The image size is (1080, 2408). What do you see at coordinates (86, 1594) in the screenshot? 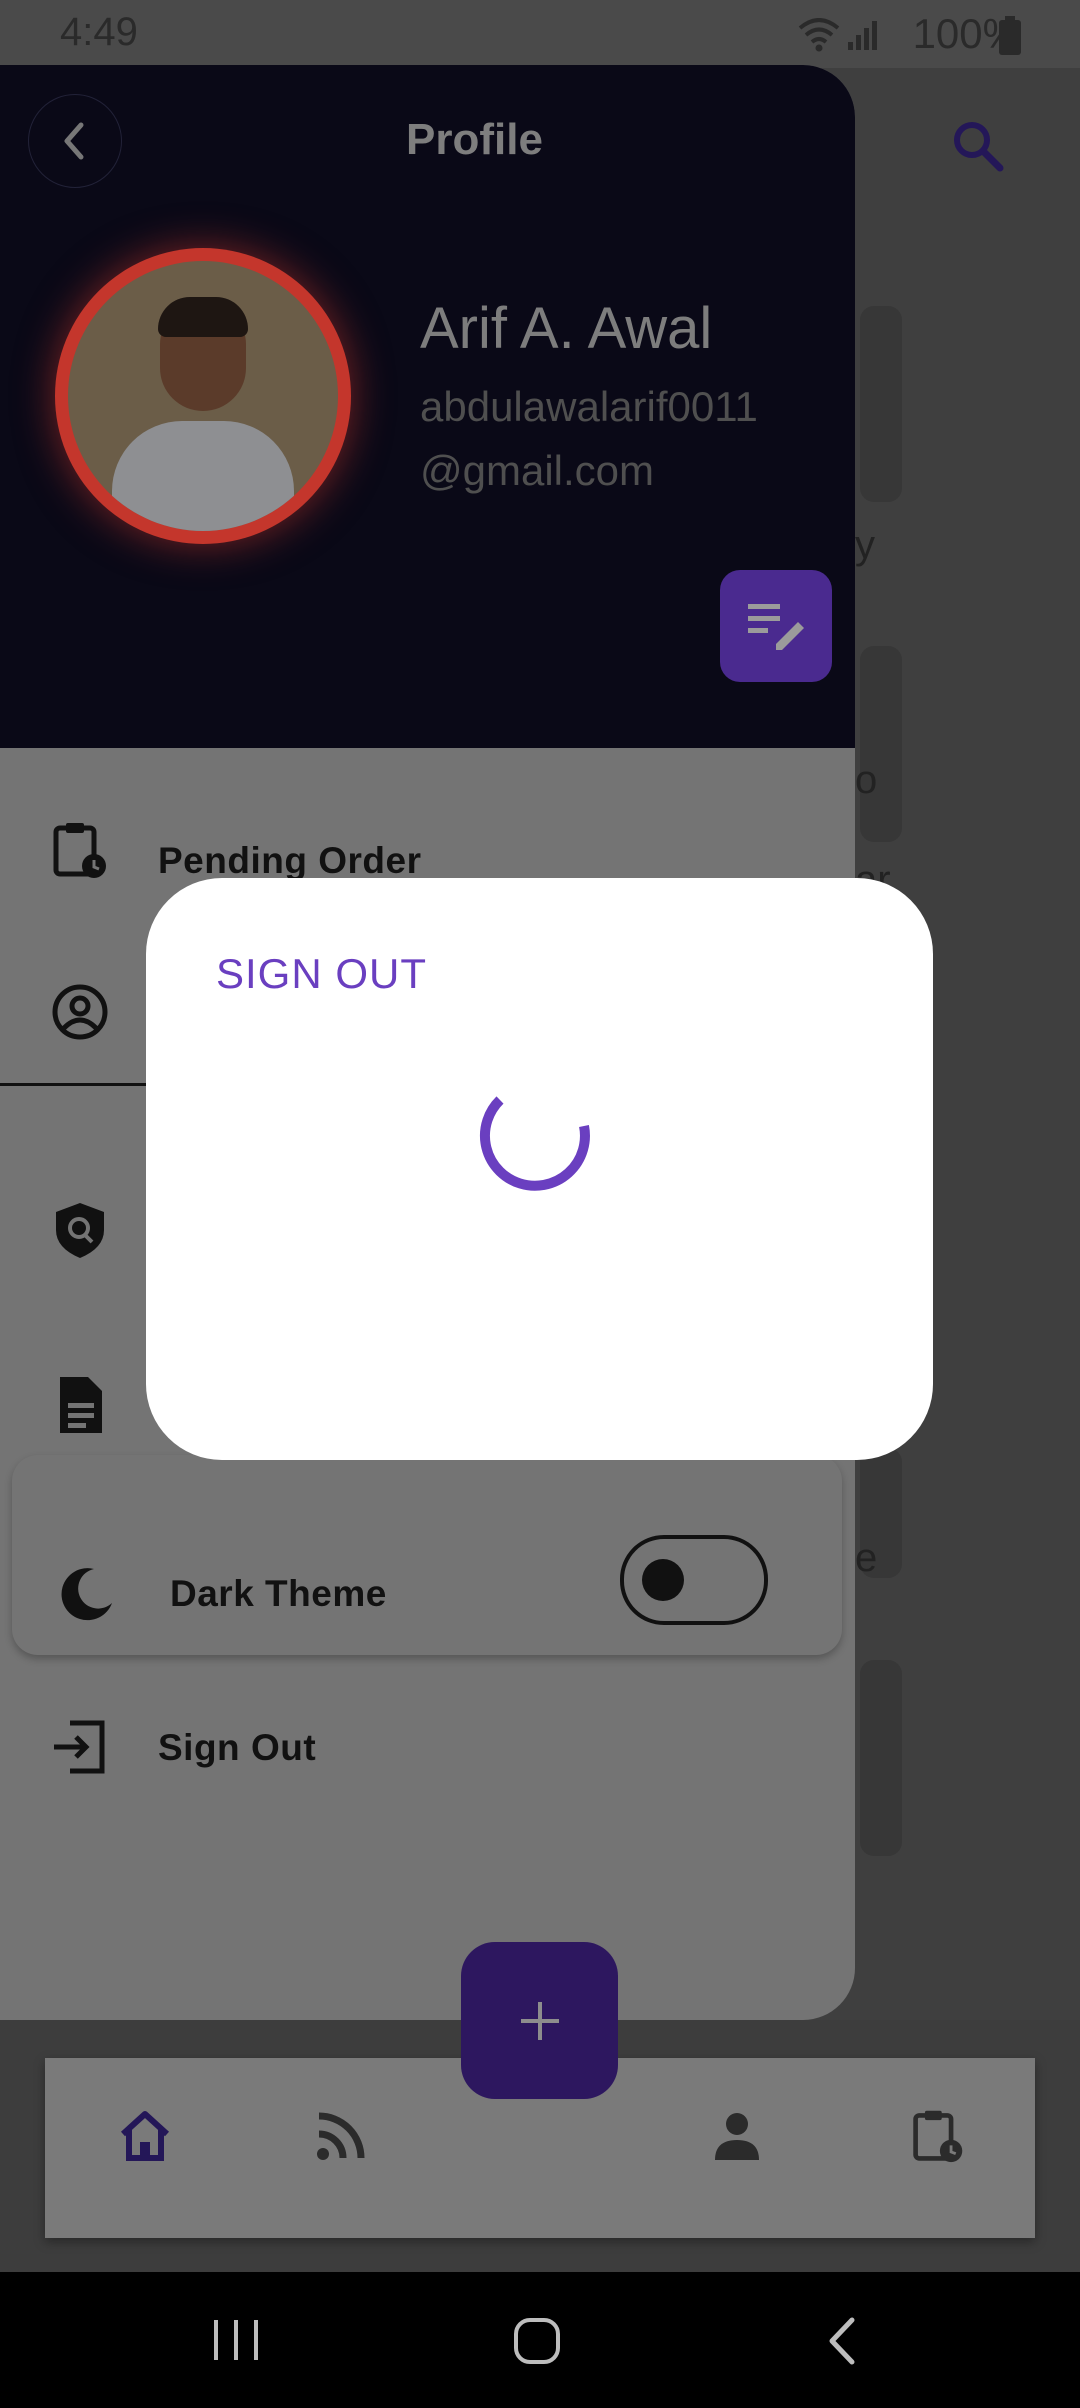
I see `moon-icon` at bounding box center [86, 1594].